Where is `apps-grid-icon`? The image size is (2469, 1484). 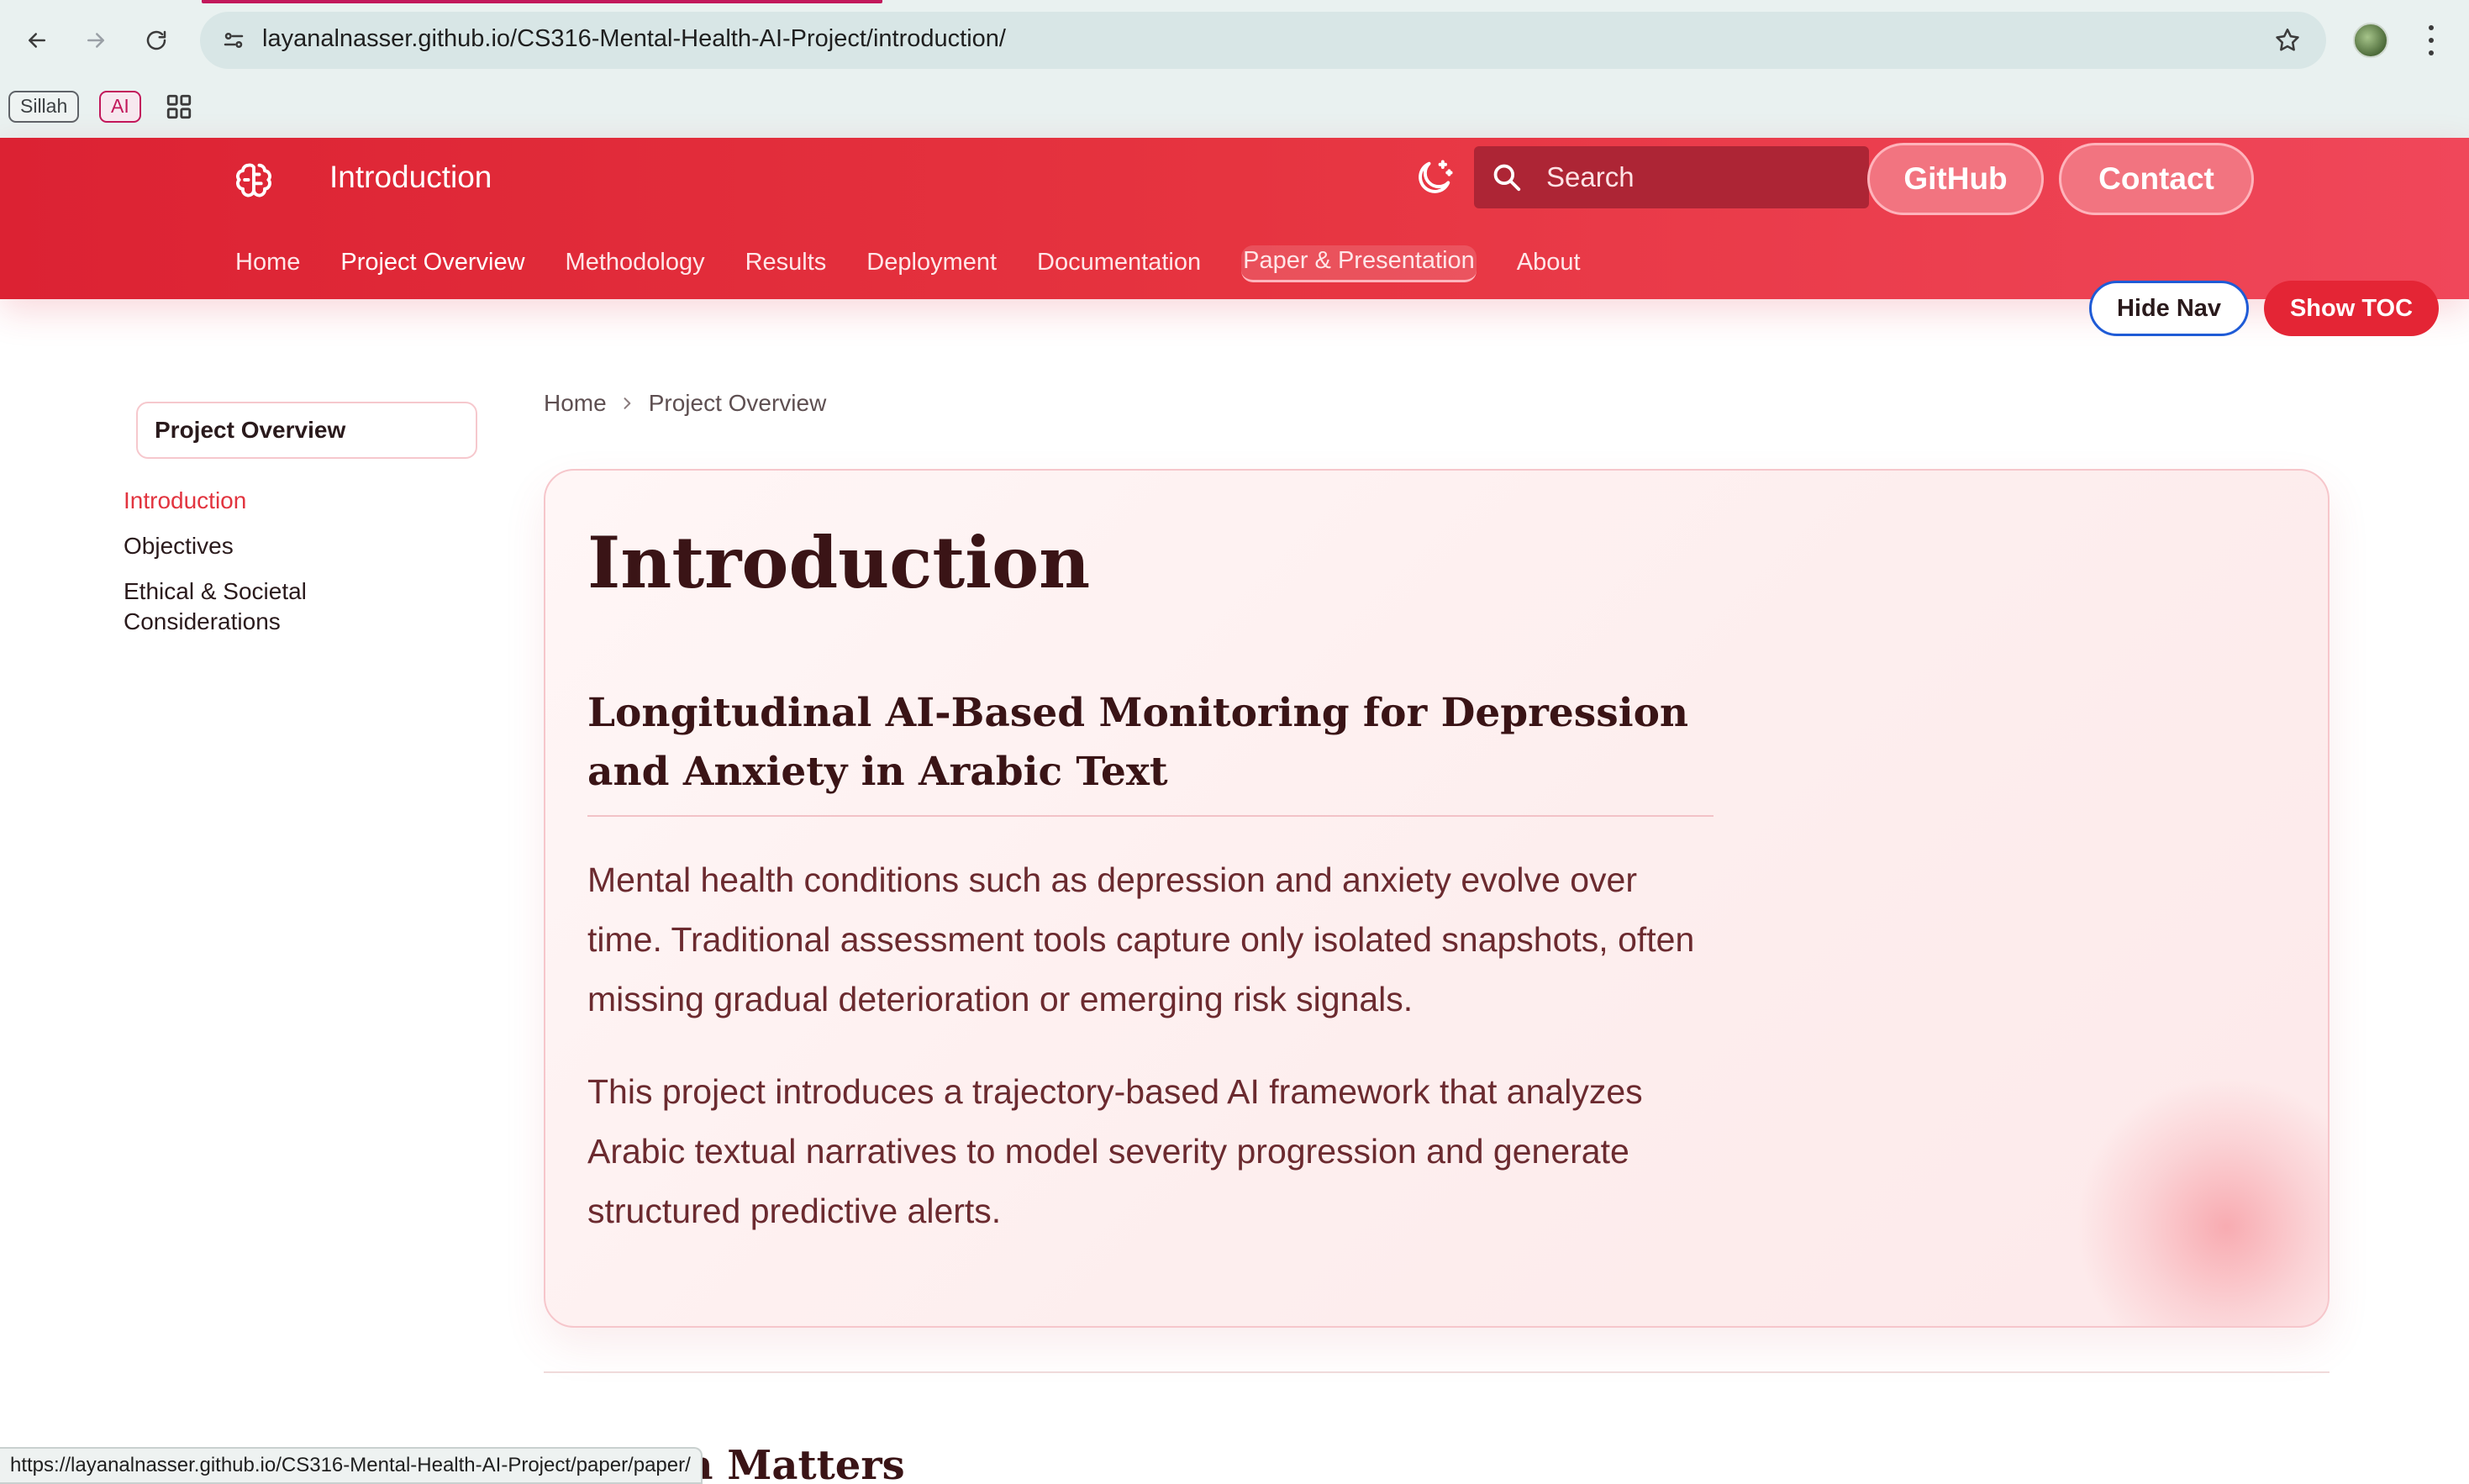
apps-grid-icon is located at coordinates (179, 106).